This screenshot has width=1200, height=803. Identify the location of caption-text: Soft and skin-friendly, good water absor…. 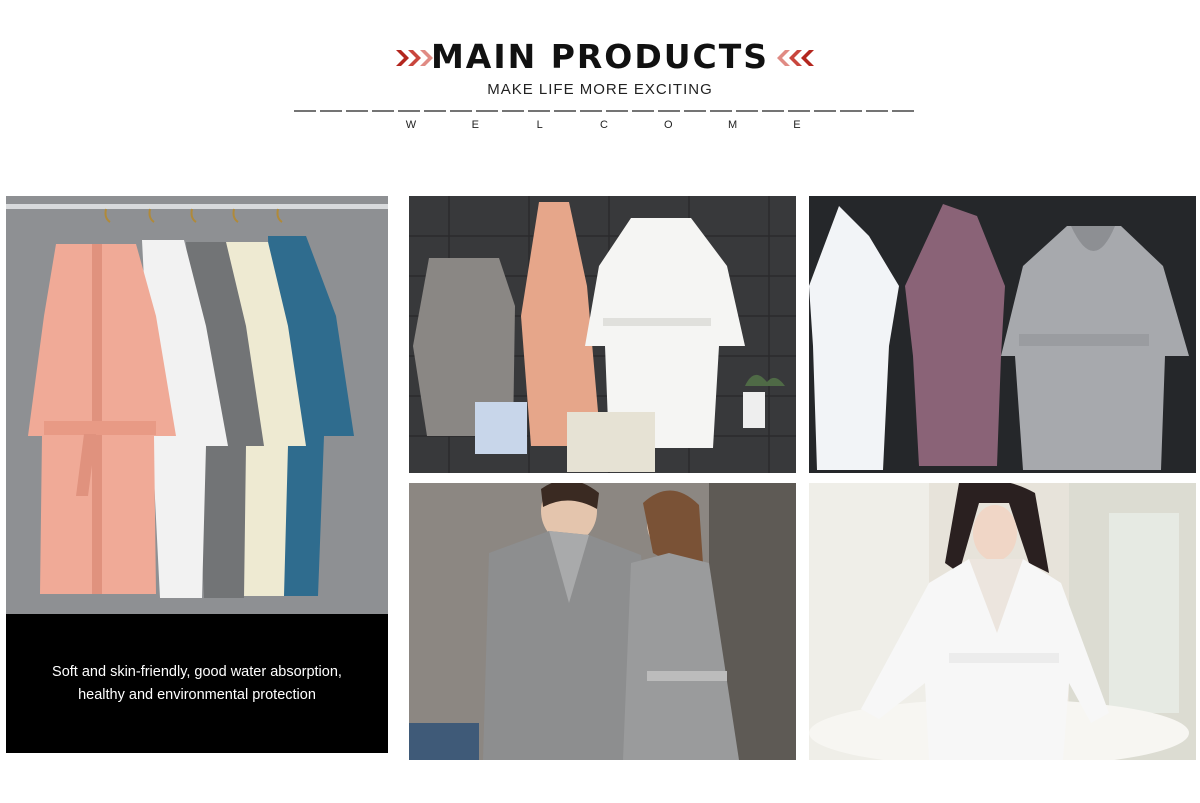
(197, 683).